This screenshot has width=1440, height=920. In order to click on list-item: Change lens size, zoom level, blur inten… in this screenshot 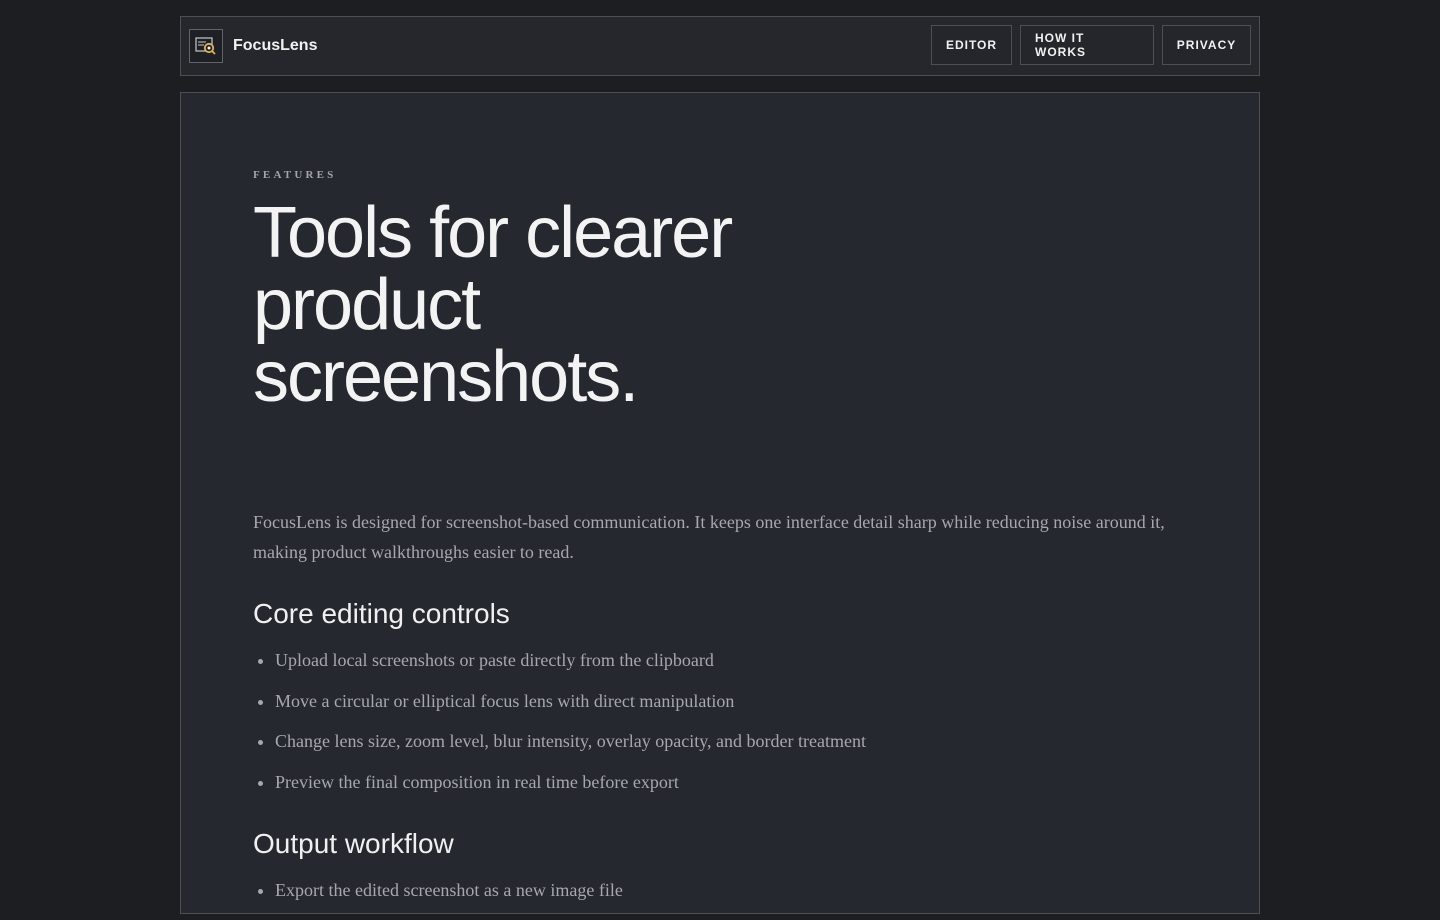, I will do `click(570, 741)`.